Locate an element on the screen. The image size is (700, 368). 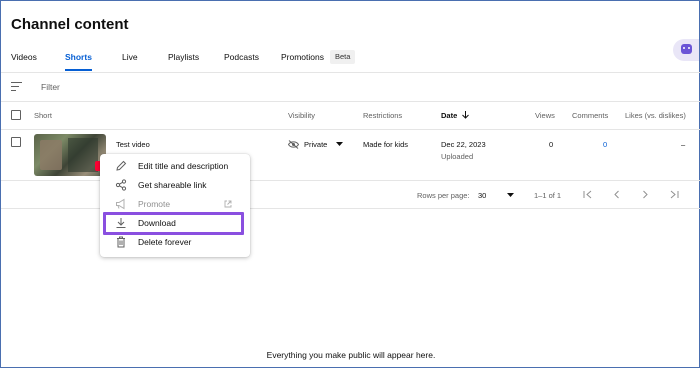
menu-item-share: Get shareable link is located at coordinates (175, 185).